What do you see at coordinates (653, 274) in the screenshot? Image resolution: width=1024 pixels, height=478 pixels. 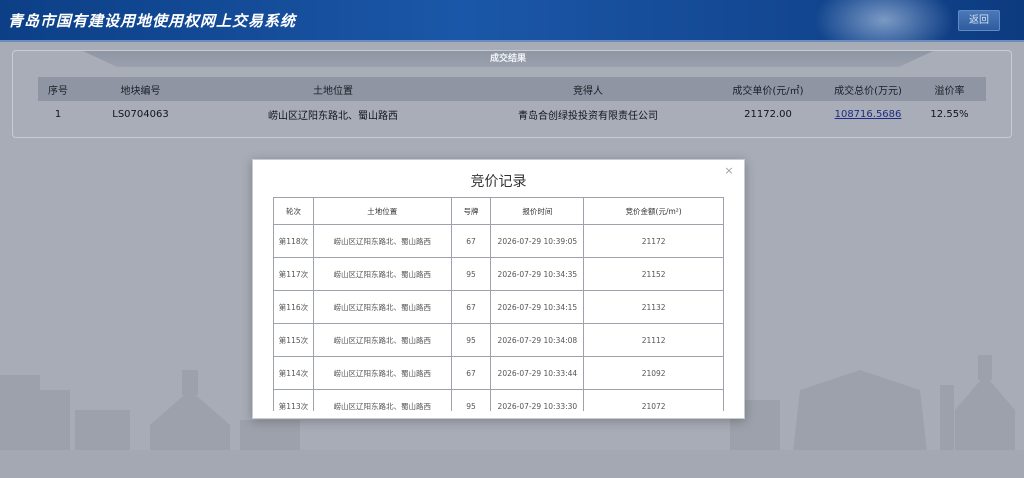 I see `cell-amount: 21152` at bounding box center [653, 274].